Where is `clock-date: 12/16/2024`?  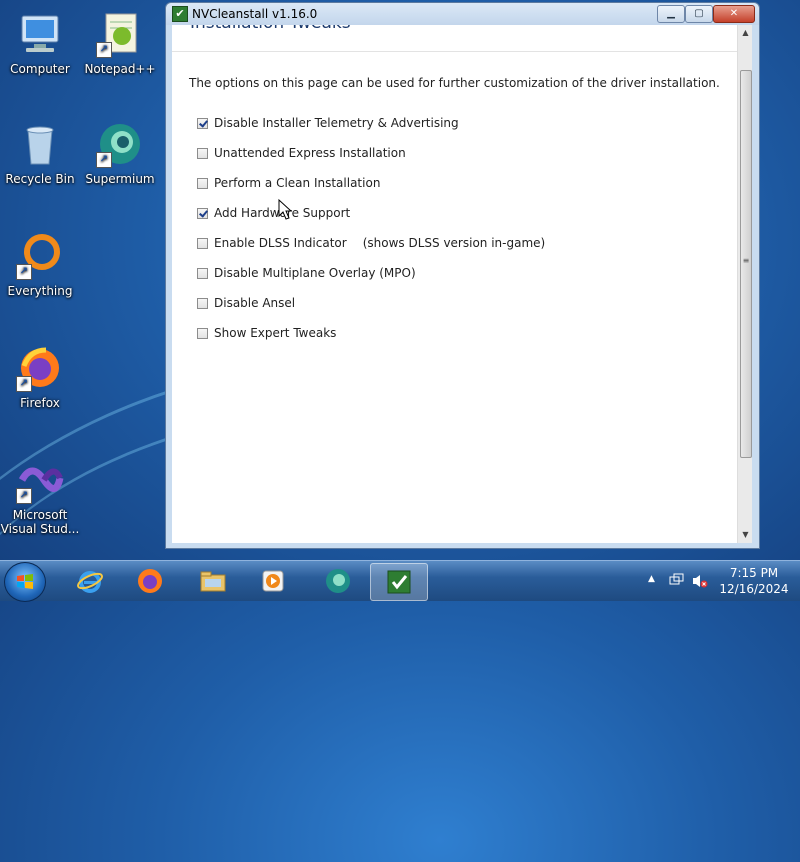 clock-date: 12/16/2024 is located at coordinates (754, 589).